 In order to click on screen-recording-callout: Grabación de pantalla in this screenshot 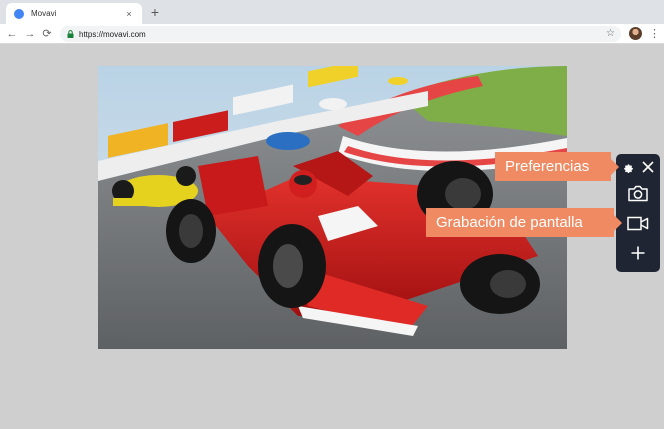, I will do `click(524, 222)`.